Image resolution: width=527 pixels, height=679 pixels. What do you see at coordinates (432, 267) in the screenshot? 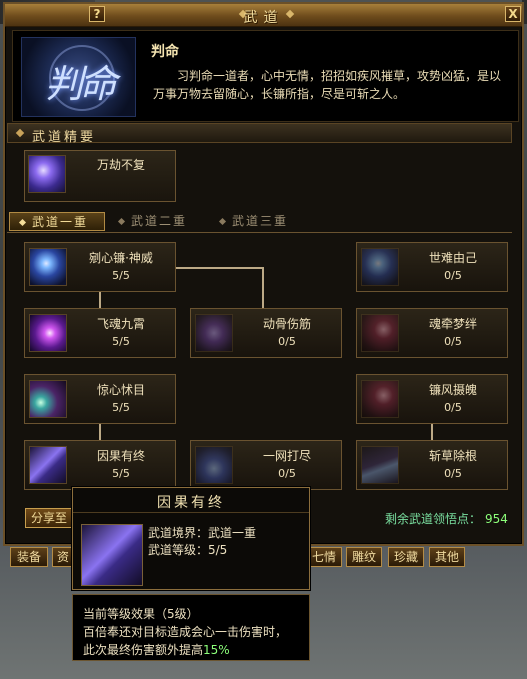
I see `skill-node: 世难由己 0/5` at bounding box center [432, 267].